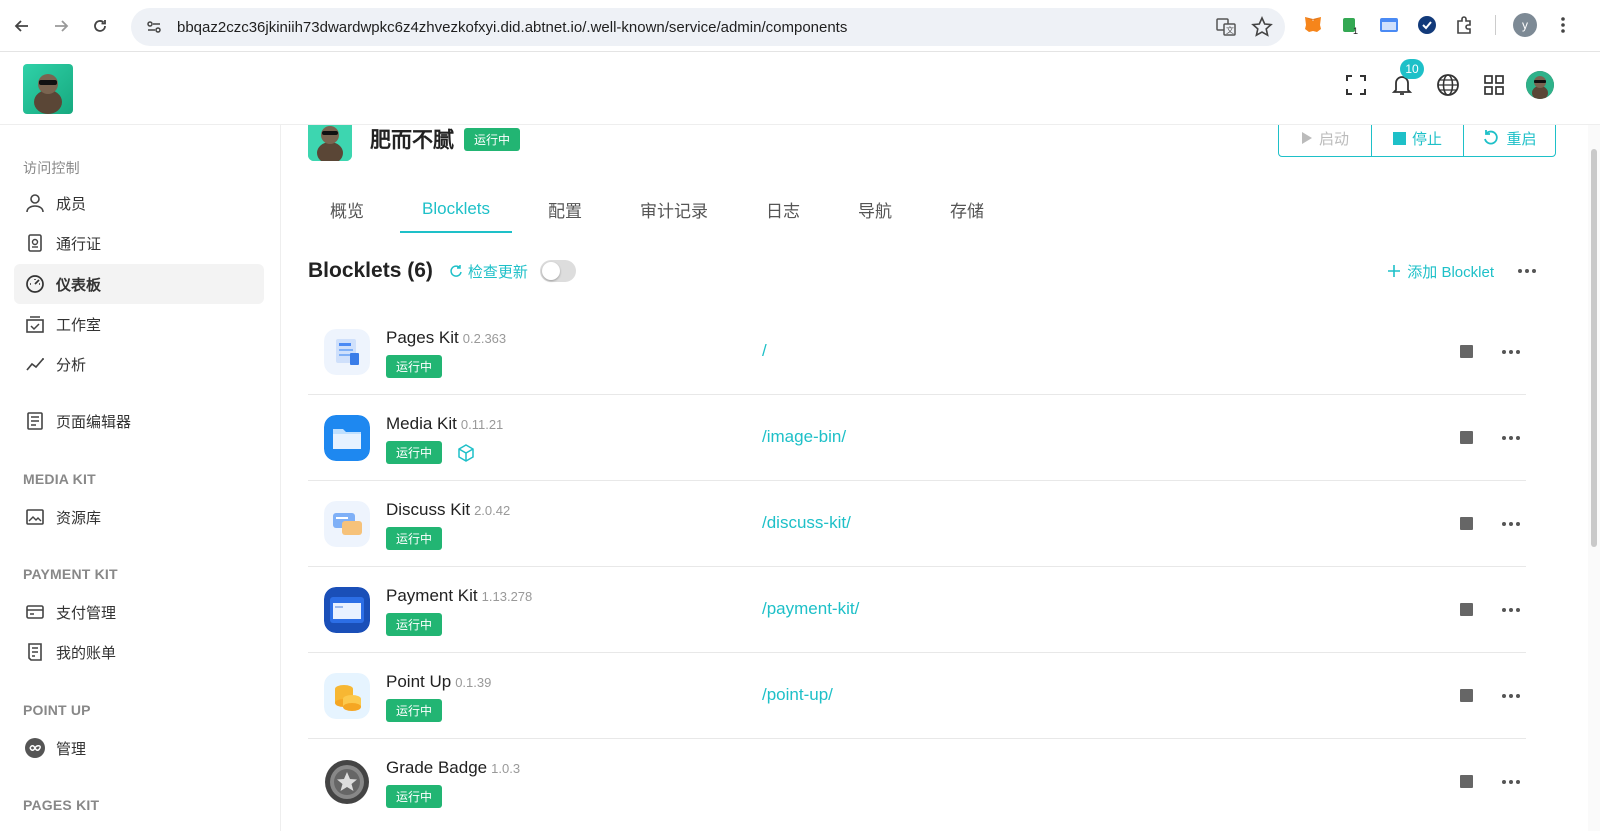 This screenshot has height=831, width=1600. What do you see at coordinates (1521, 139) in the screenshot?
I see `restart-label: 重启` at bounding box center [1521, 139].